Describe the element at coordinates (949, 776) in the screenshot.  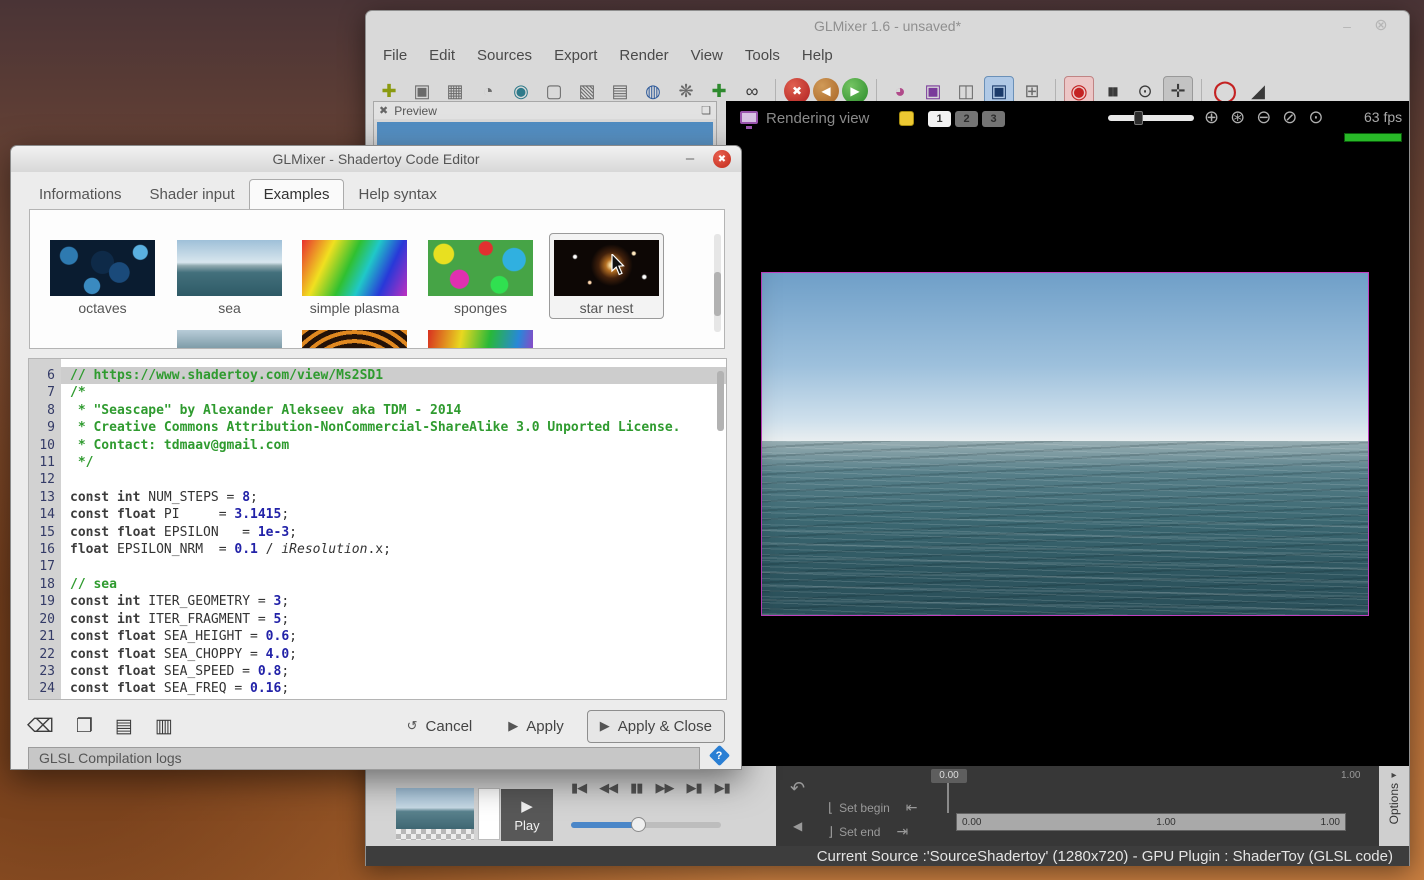
I see `playhead-marker: 0.00` at that location.